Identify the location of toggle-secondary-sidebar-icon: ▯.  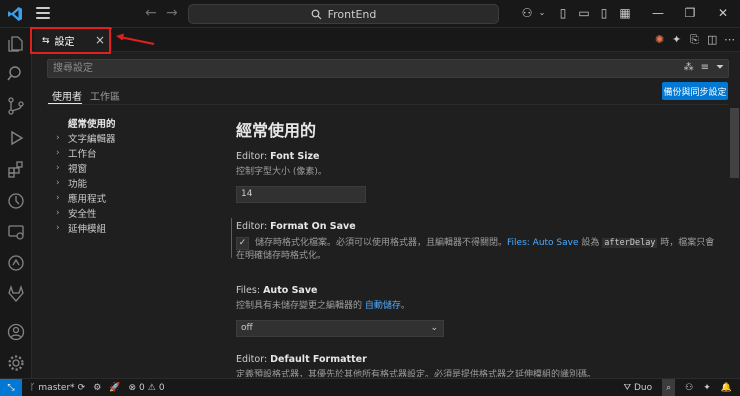
(604, 13).